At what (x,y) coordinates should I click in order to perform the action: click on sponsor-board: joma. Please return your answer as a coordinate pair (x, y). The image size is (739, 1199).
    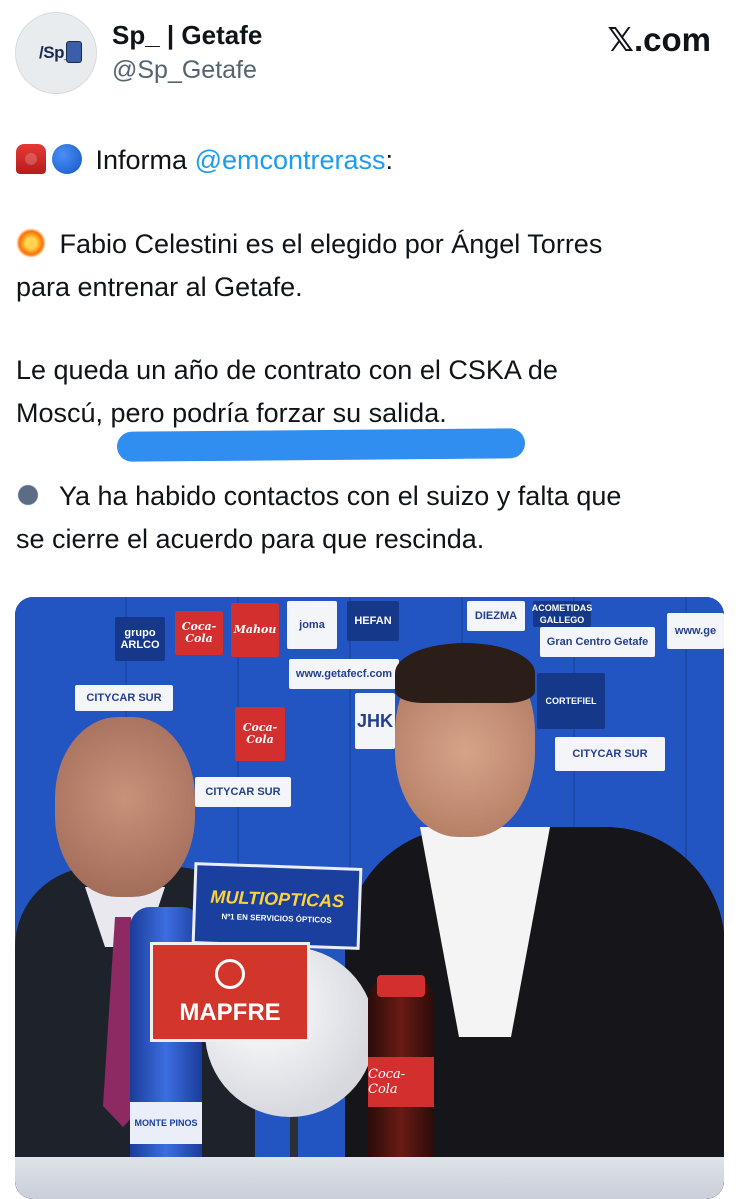
    Looking at the image, I should click on (312, 625).